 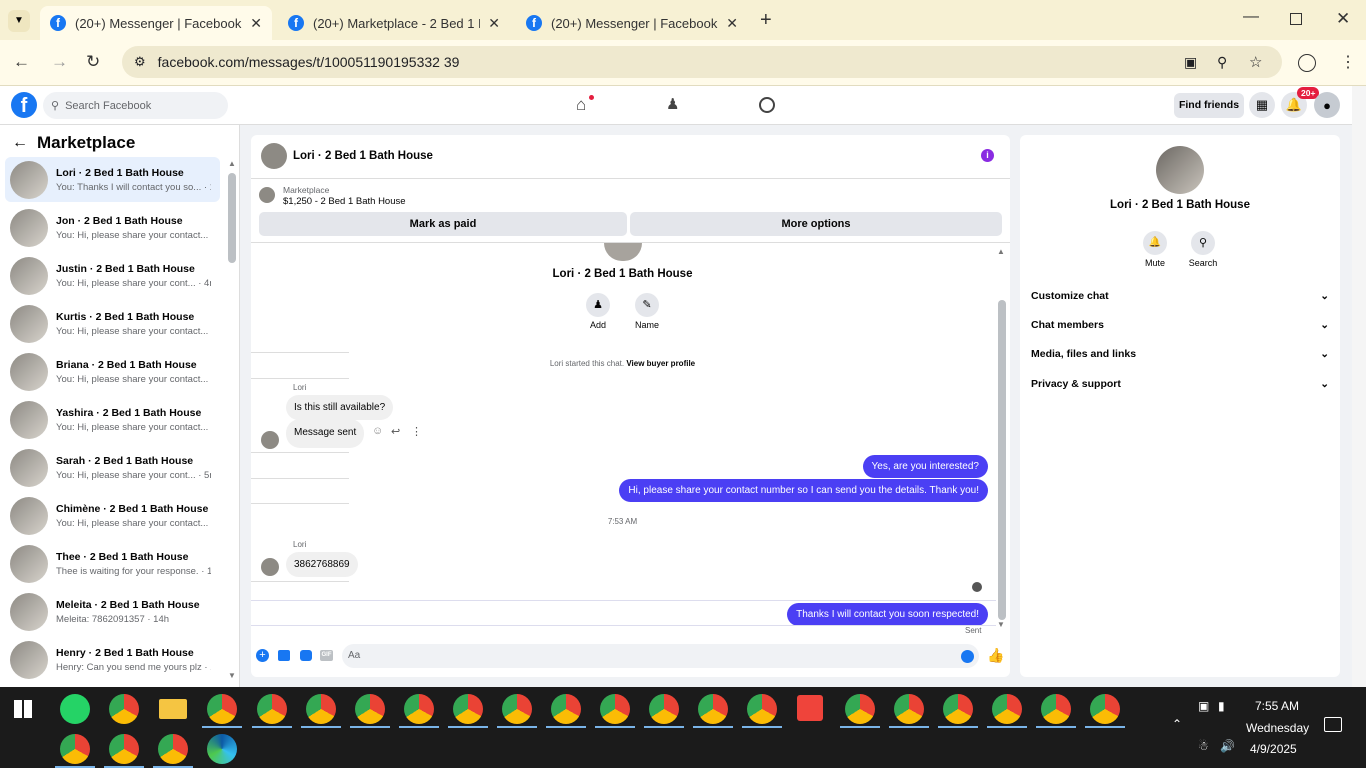 I want to click on facebook-logo: f, so click(x=24, y=105).